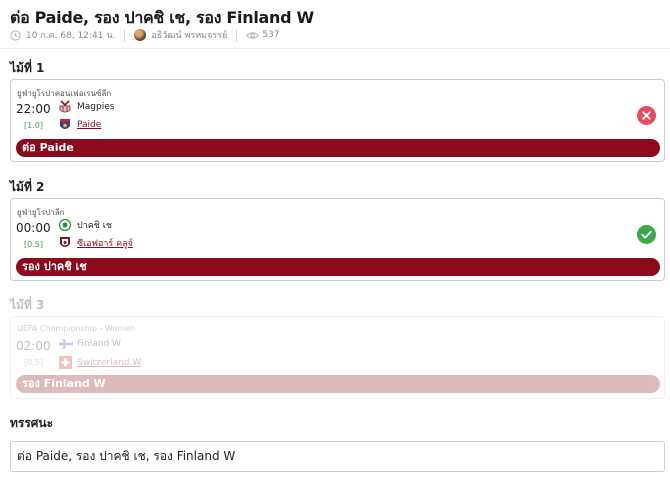 The height and width of the screenshot is (480, 670). What do you see at coordinates (140, 35) in the screenshot?
I see `avatar` at bounding box center [140, 35].